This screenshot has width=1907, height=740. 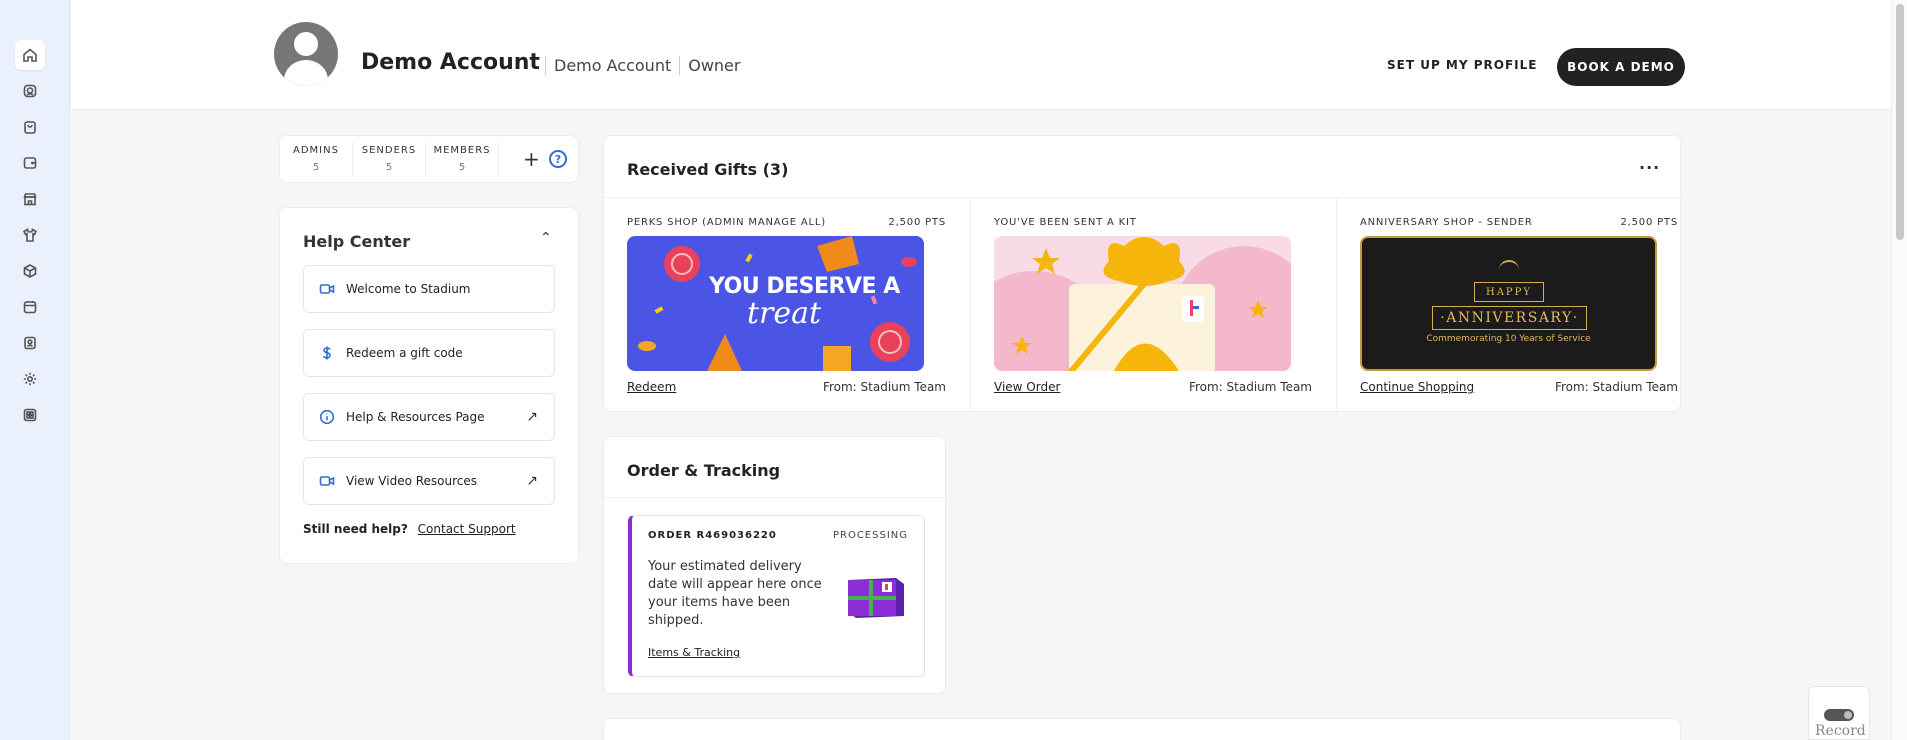 I want to click on view-order-link: View Order, so click(x=1027, y=387).